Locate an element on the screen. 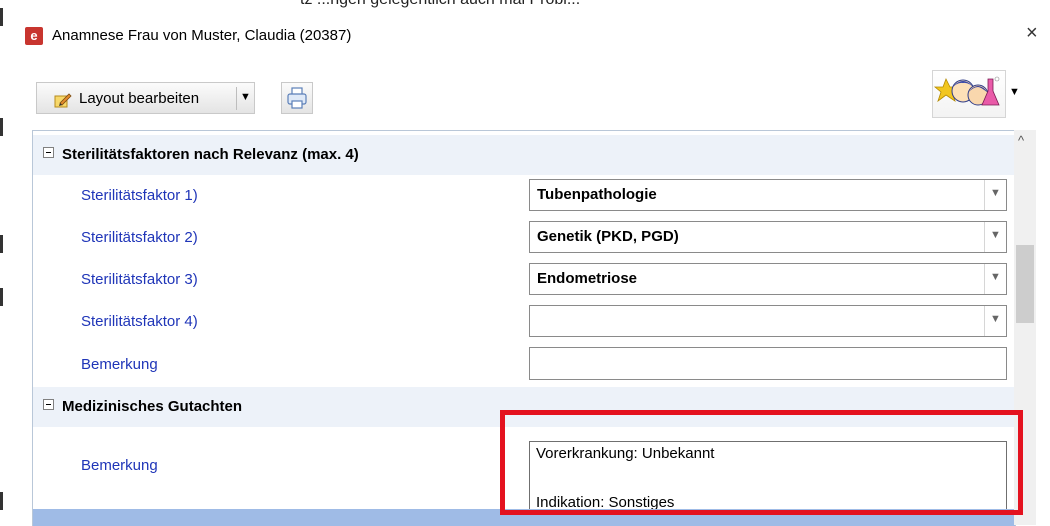 This screenshot has width=1050, height=526. layout-edit-button: Layout bearbeiten ▼ is located at coordinates (145, 98).